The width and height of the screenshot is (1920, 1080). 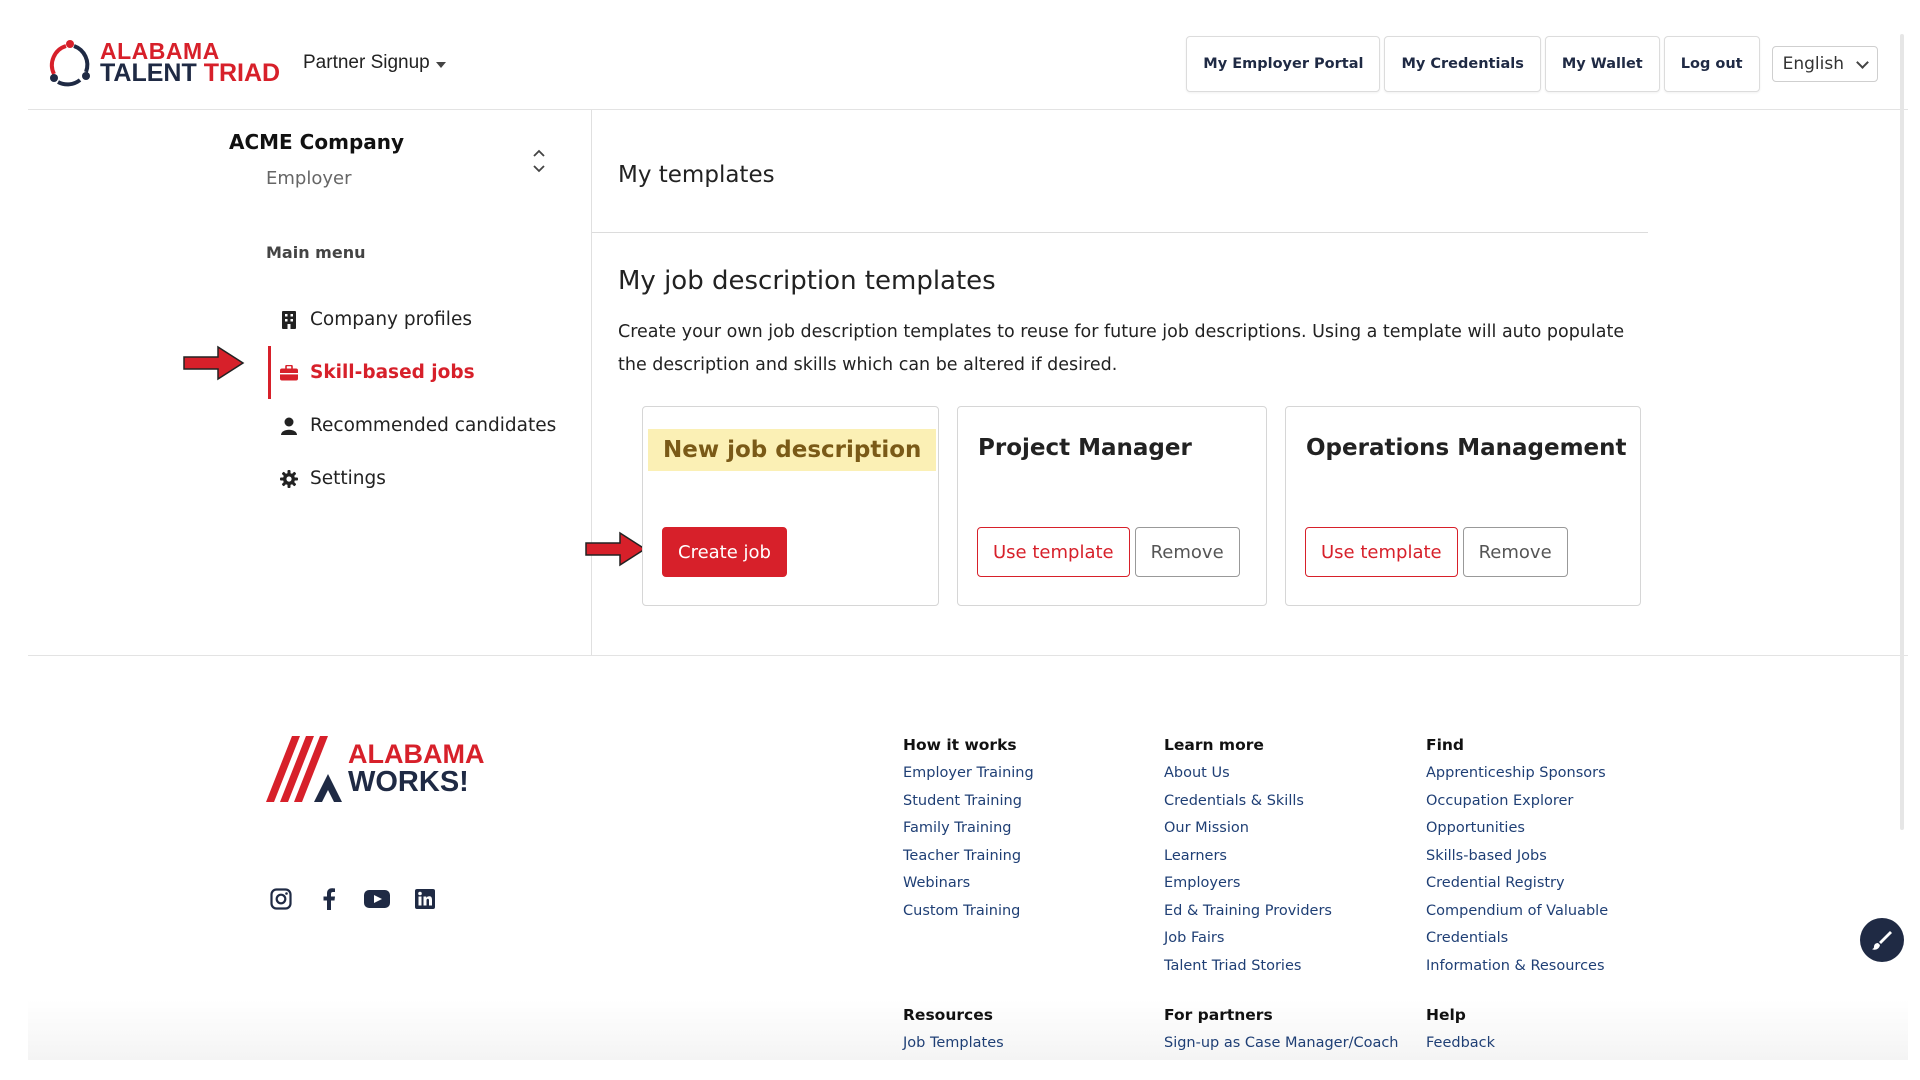 I want to click on my-wallet-button: My Wallet, so click(x=1602, y=64).